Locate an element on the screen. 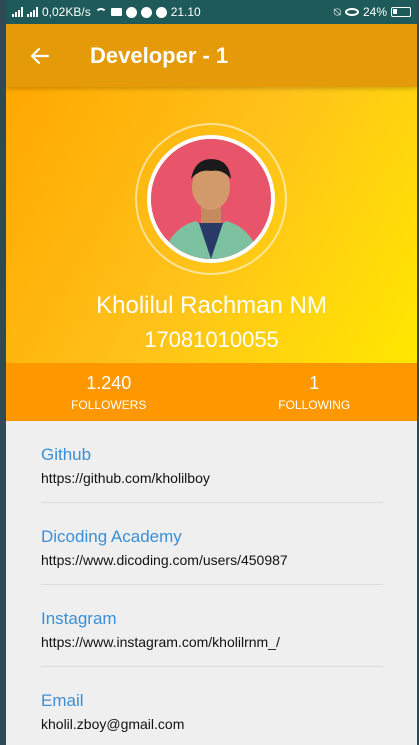 The width and height of the screenshot is (419, 745). followers-label: FOLLOWERS is located at coordinates (109, 405).